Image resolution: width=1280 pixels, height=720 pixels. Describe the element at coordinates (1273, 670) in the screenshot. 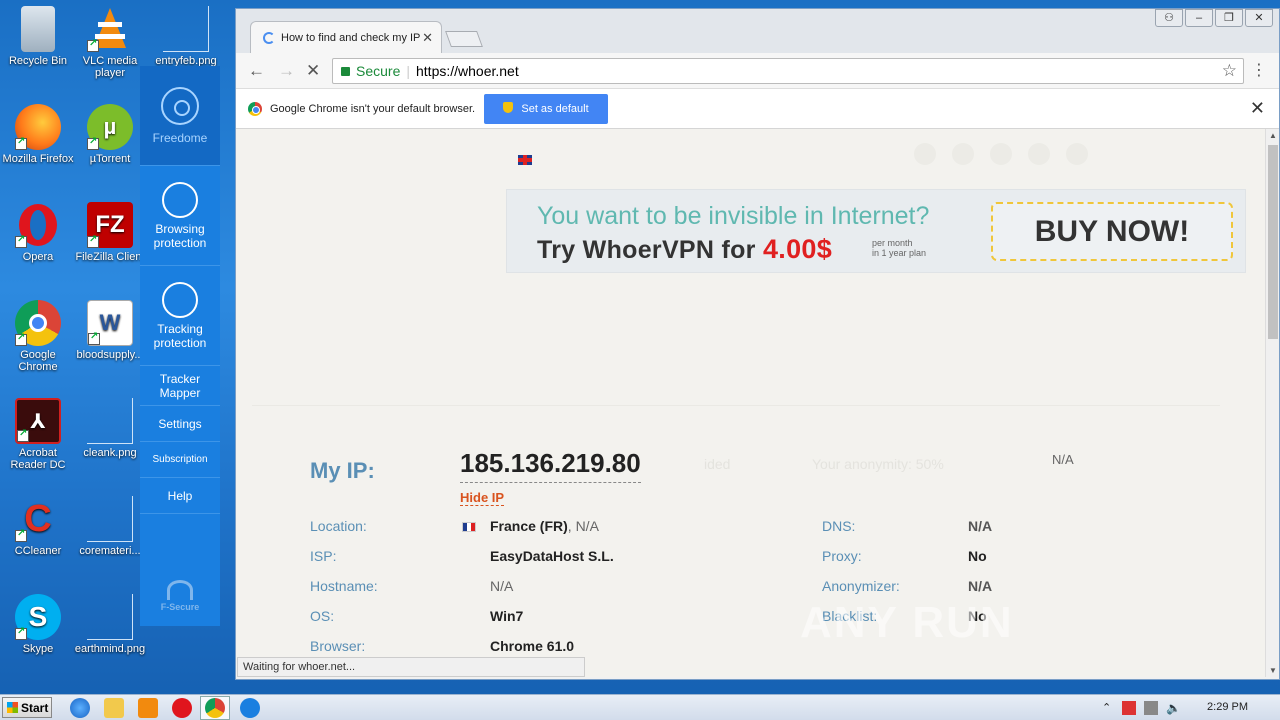

I see `scroll-down-icon: ▼` at that location.